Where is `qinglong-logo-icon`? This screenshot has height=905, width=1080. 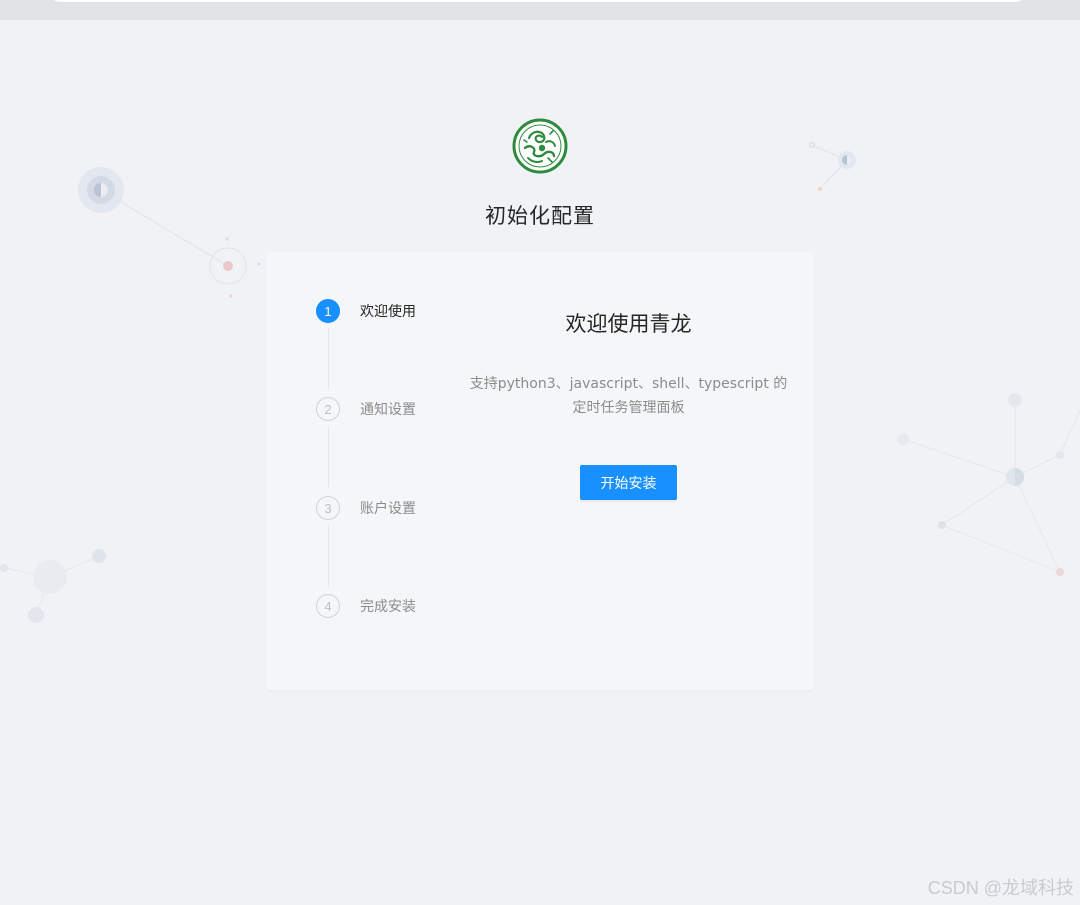 qinglong-logo-icon is located at coordinates (540, 146).